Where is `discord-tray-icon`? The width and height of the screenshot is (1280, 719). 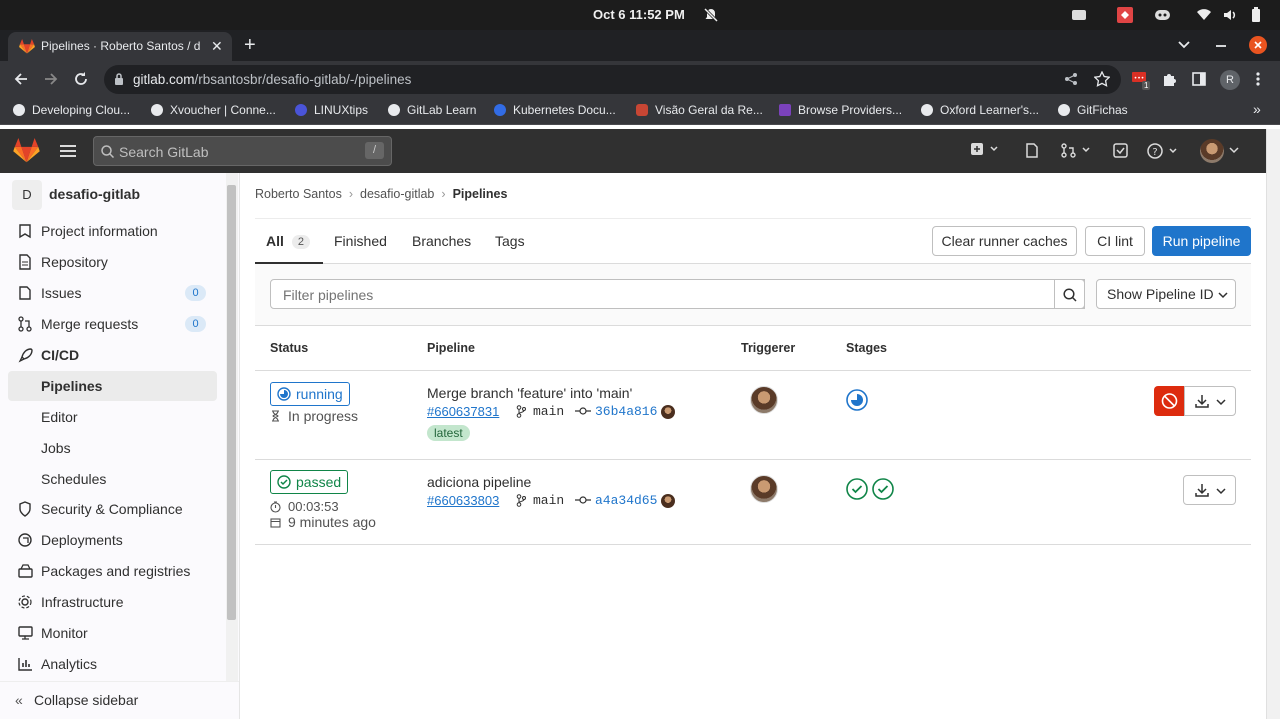
discord-tray-icon is located at coordinates (1162, 15).